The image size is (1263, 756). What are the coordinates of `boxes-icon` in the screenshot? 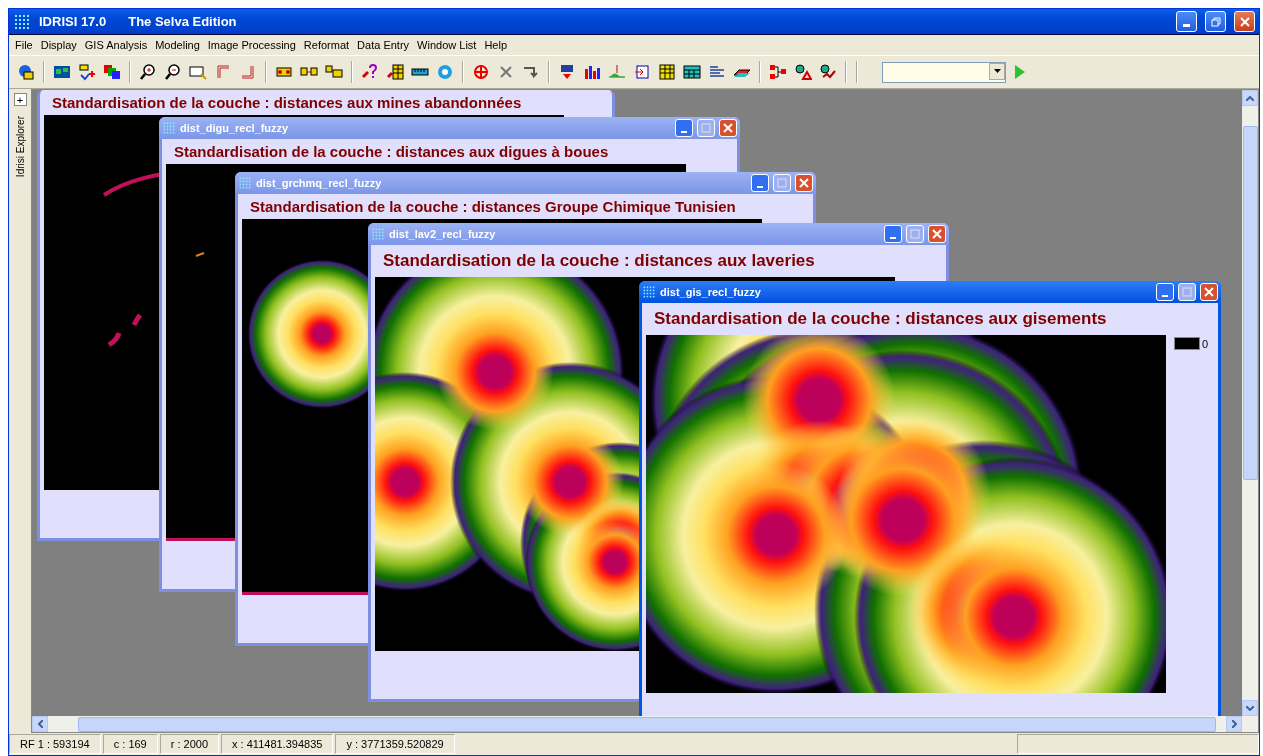 It's located at (334, 72).